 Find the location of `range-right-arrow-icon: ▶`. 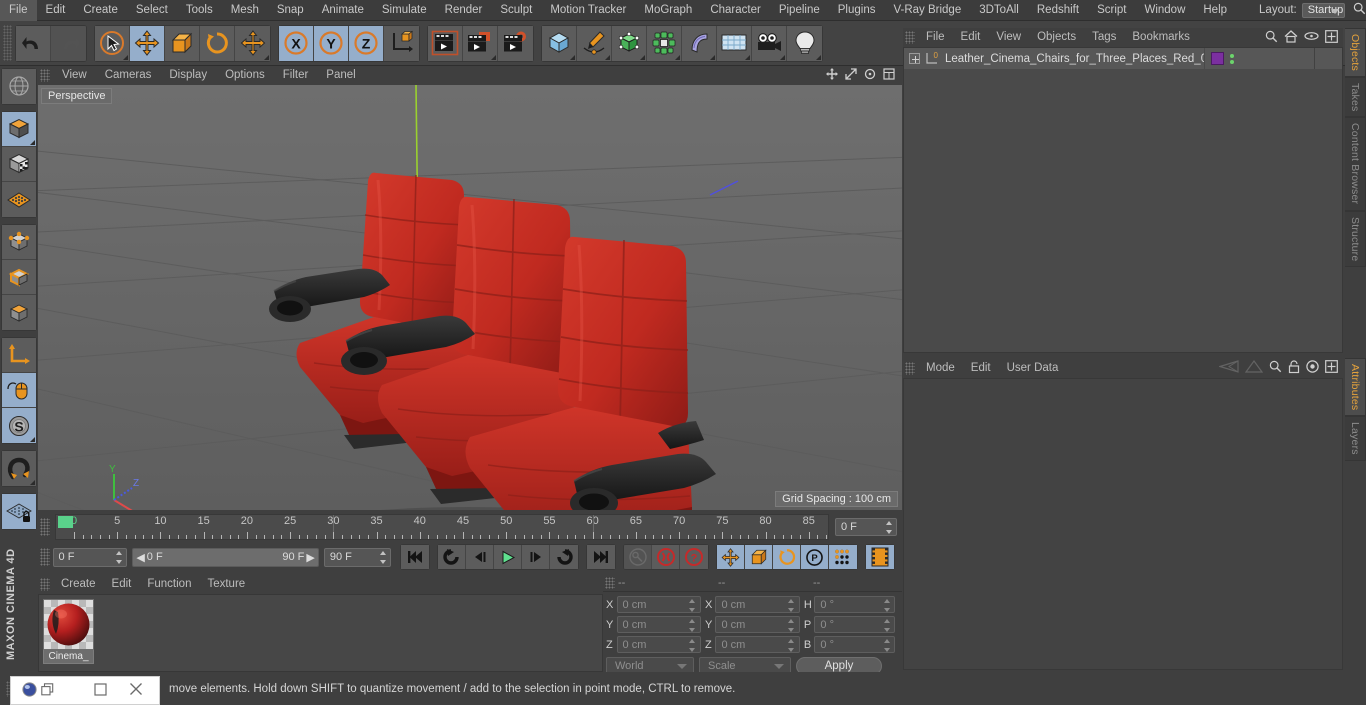

range-right-arrow-icon: ▶ is located at coordinates (310, 557).